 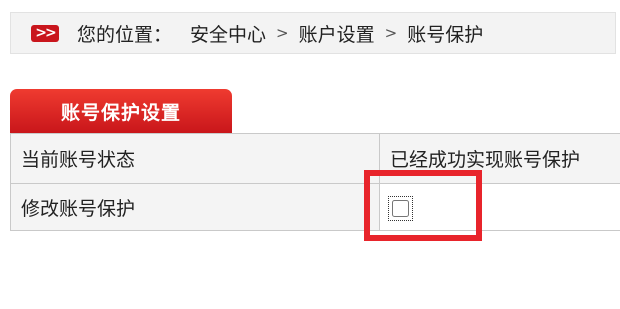 What do you see at coordinates (121, 111) in the screenshot?
I see `tab-account-protection-settings: 账号保护设置` at bounding box center [121, 111].